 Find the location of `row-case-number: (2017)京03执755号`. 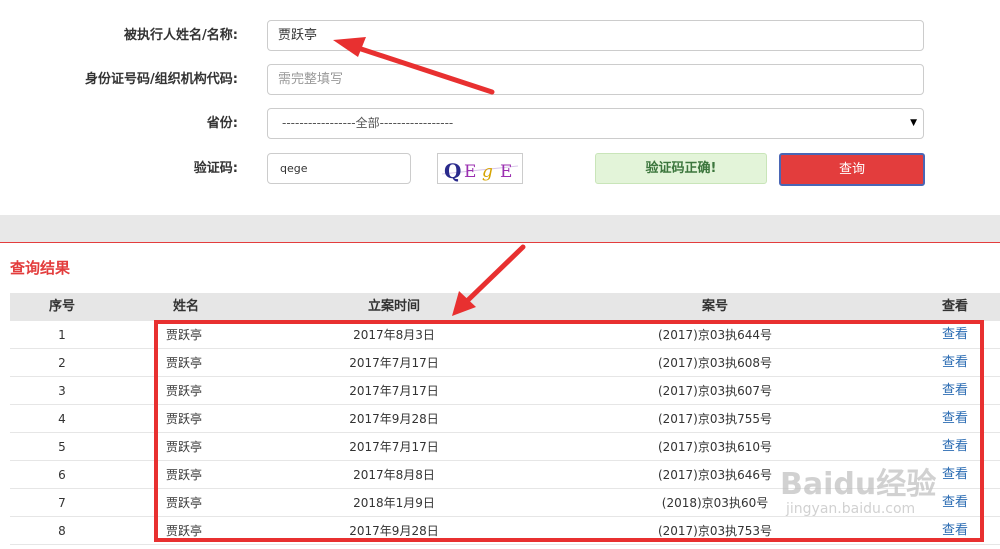

row-case-number: (2017)京03执755号 is located at coordinates (715, 419).